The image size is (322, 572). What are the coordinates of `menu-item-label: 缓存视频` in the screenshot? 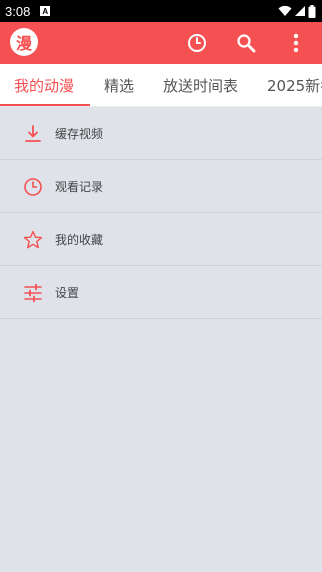 It's located at (79, 133).